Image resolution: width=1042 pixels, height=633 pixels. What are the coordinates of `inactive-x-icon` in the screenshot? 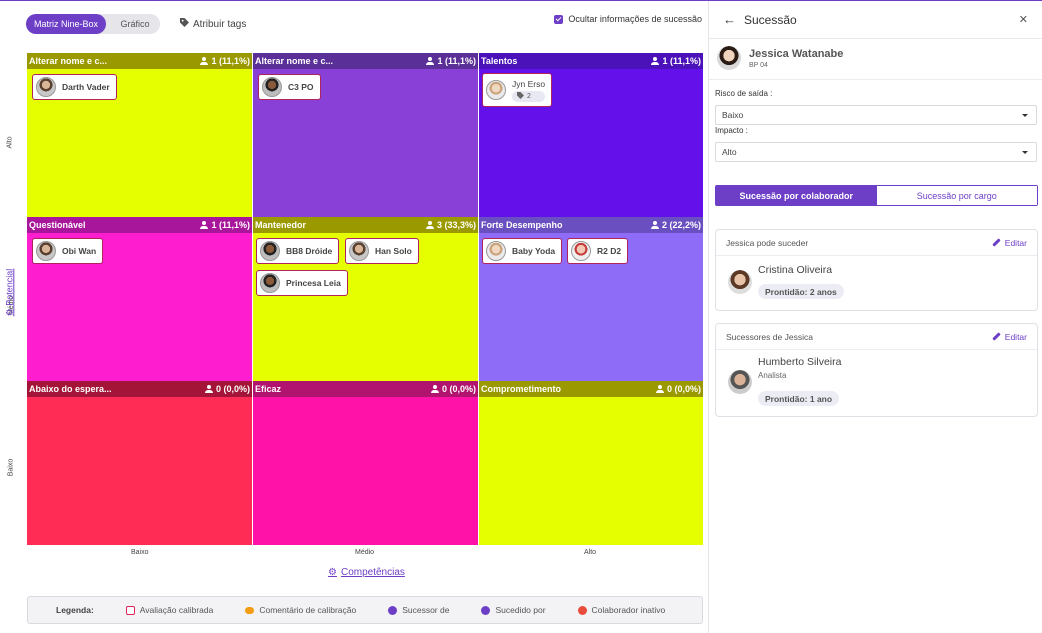 It's located at (582, 610).